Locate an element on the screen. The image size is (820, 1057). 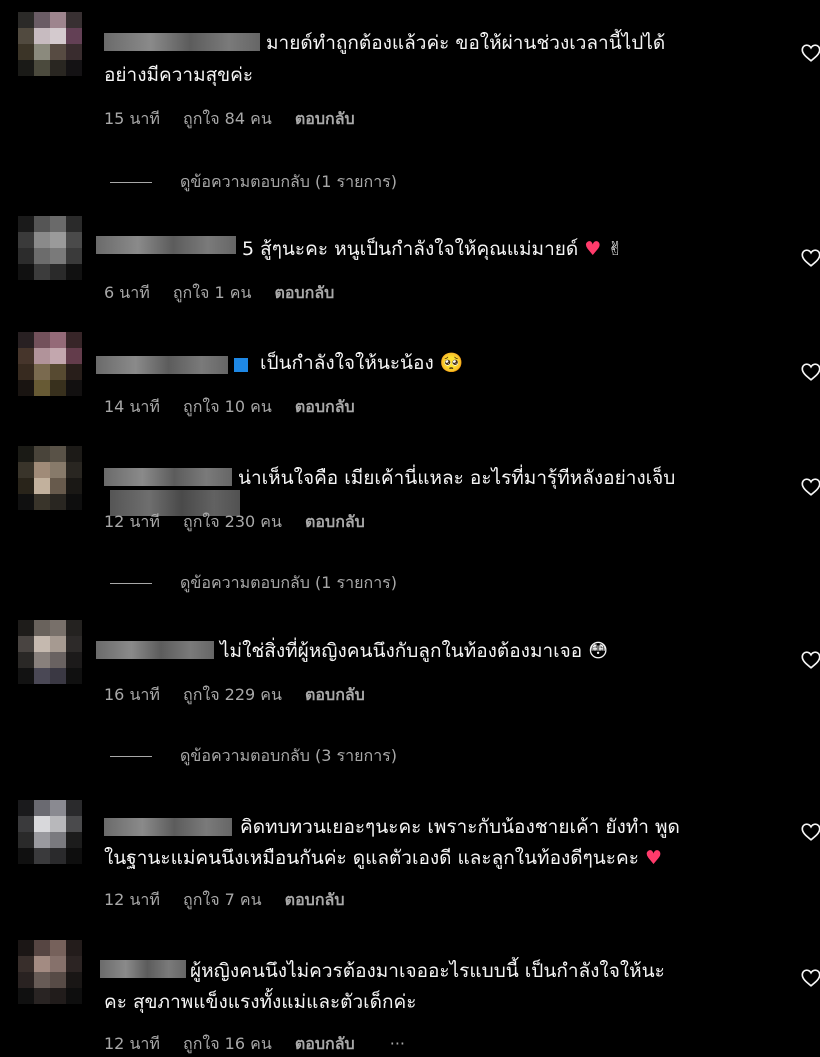
timestamp: 16 นาที is located at coordinates (132, 694).